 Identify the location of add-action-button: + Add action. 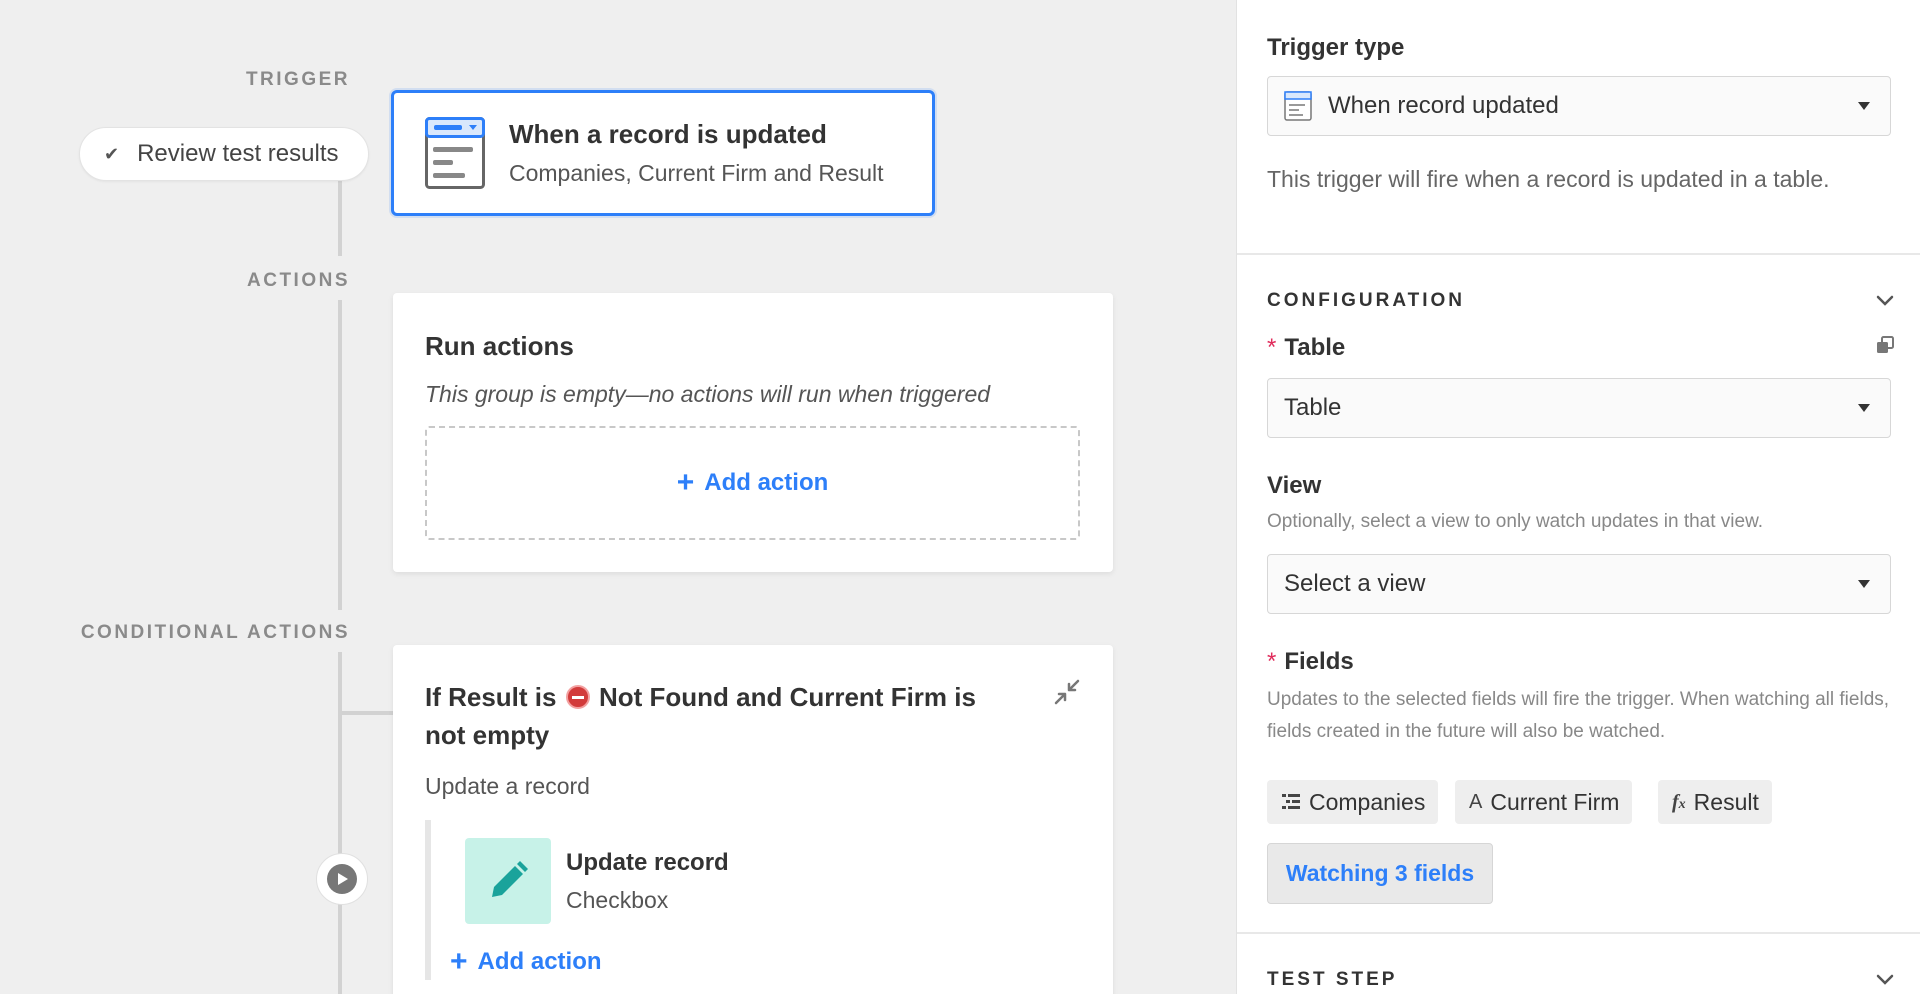
(753, 483).